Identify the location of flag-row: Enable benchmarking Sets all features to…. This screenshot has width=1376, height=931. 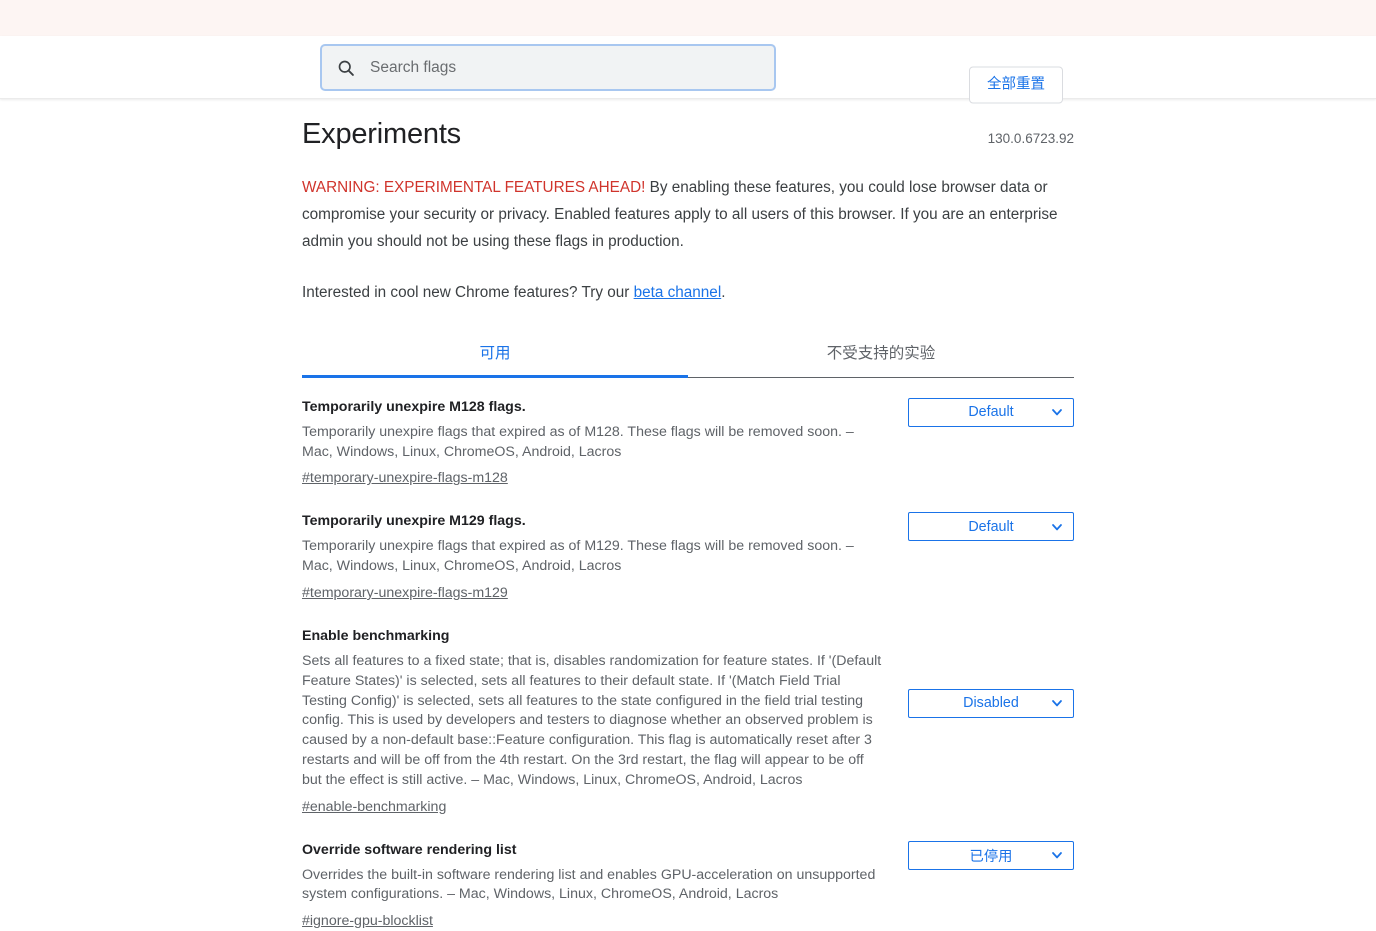
(688, 720).